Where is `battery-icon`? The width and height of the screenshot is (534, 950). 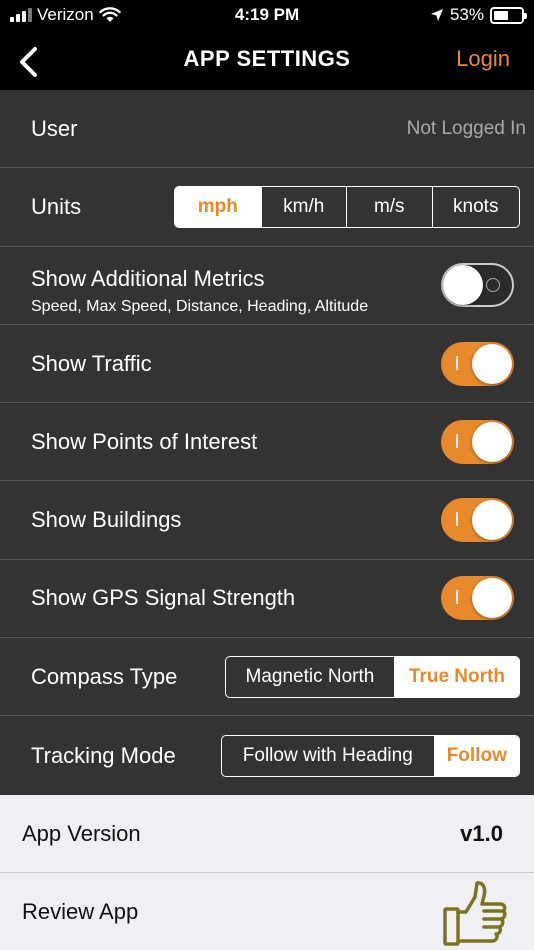
battery-icon is located at coordinates (508, 15).